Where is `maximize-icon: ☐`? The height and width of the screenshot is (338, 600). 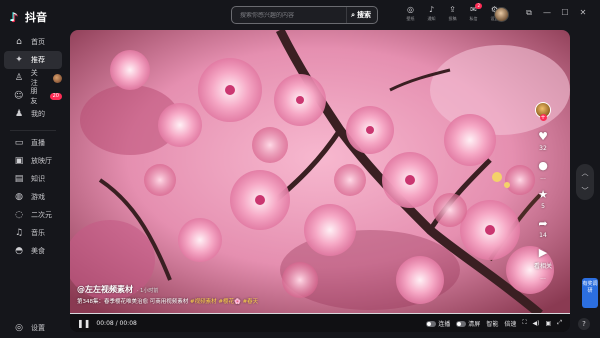 maximize-icon: ☐ is located at coordinates (565, 13).